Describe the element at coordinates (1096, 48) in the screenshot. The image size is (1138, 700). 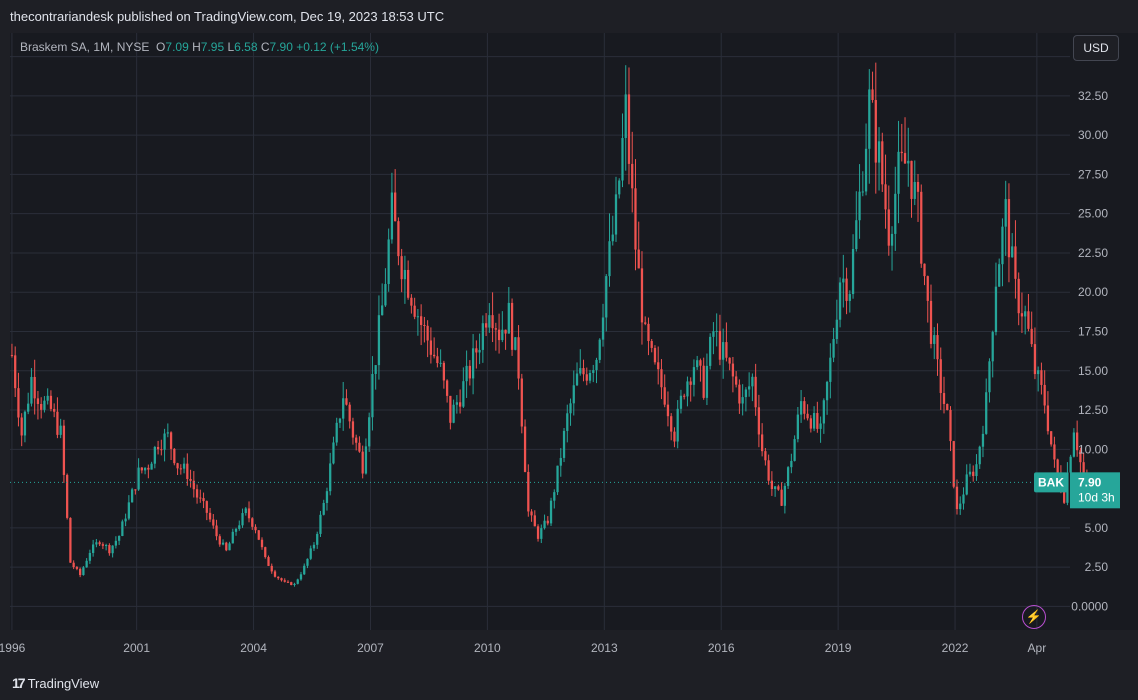
I see `currency-button: USD` at that location.